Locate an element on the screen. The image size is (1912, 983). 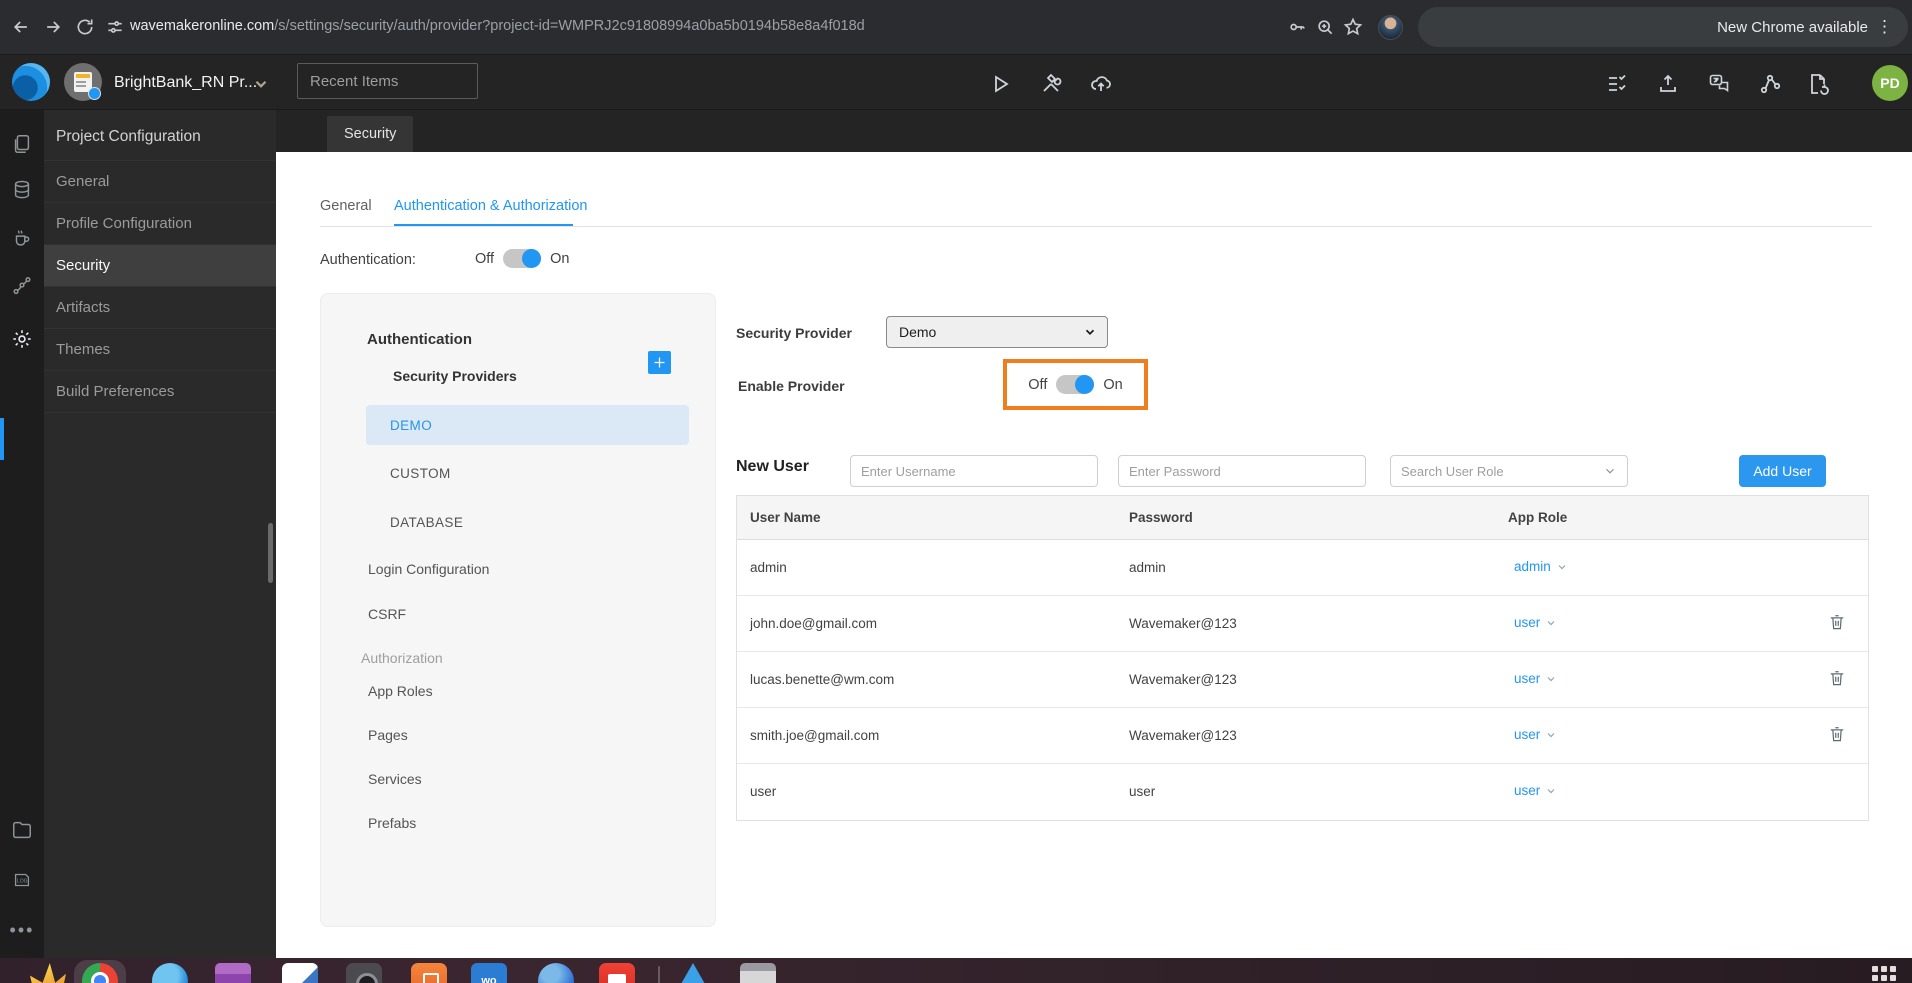
enable-provider-toggle is located at coordinates (1075, 384).